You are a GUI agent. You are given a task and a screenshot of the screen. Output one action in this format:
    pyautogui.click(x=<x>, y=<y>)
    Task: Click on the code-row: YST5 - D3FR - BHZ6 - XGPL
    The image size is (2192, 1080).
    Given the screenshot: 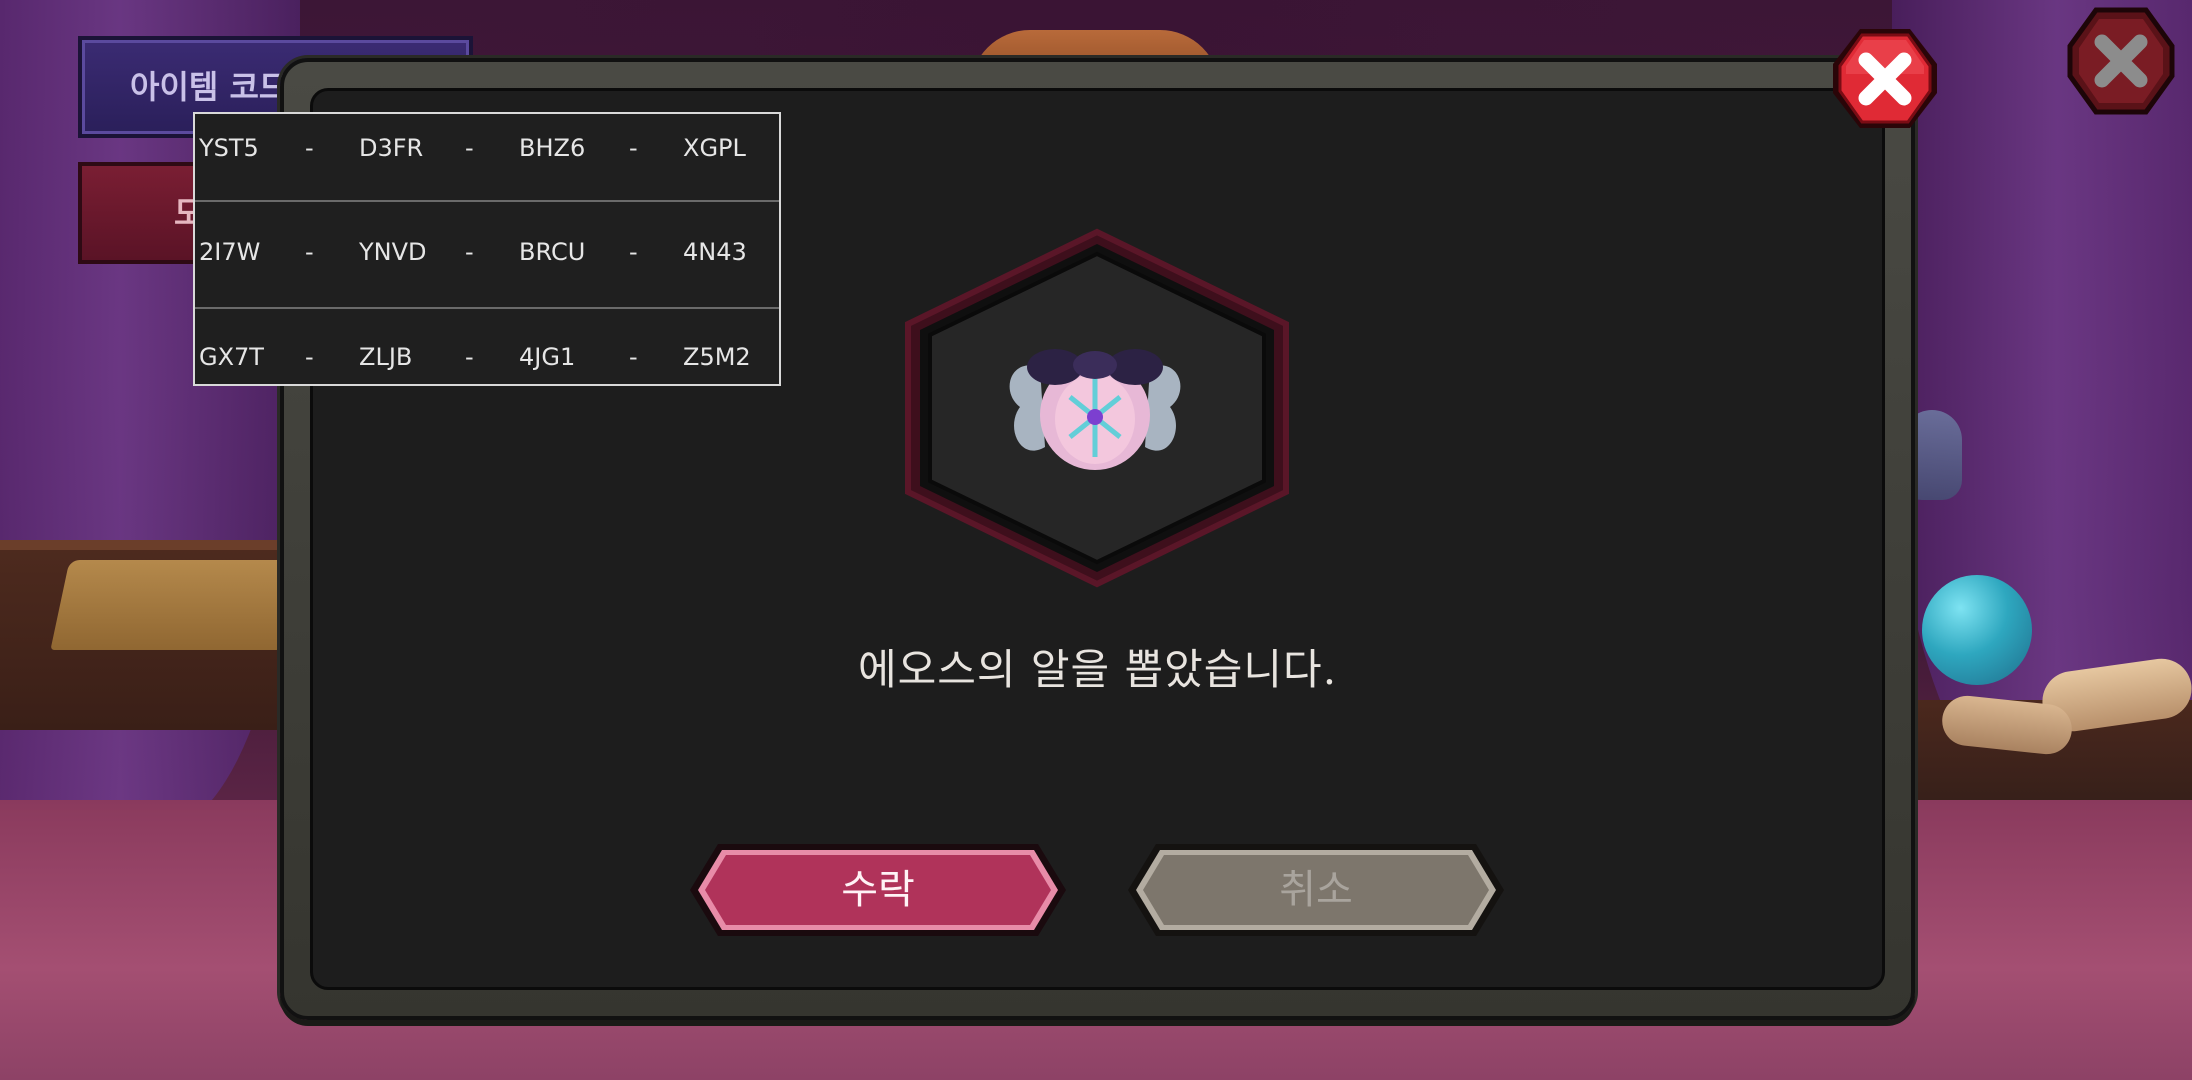 What is the action you would take?
    pyautogui.click(x=487, y=158)
    